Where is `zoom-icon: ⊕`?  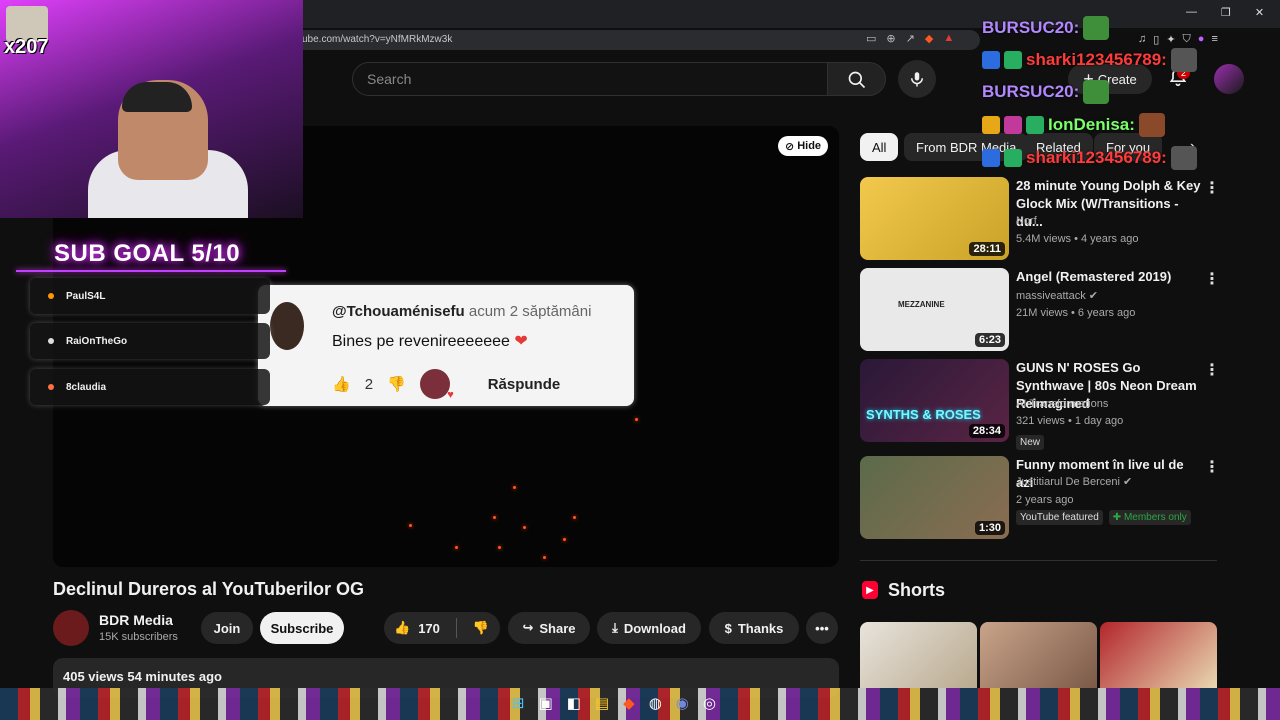 zoom-icon: ⊕ is located at coordinates (890, 38).